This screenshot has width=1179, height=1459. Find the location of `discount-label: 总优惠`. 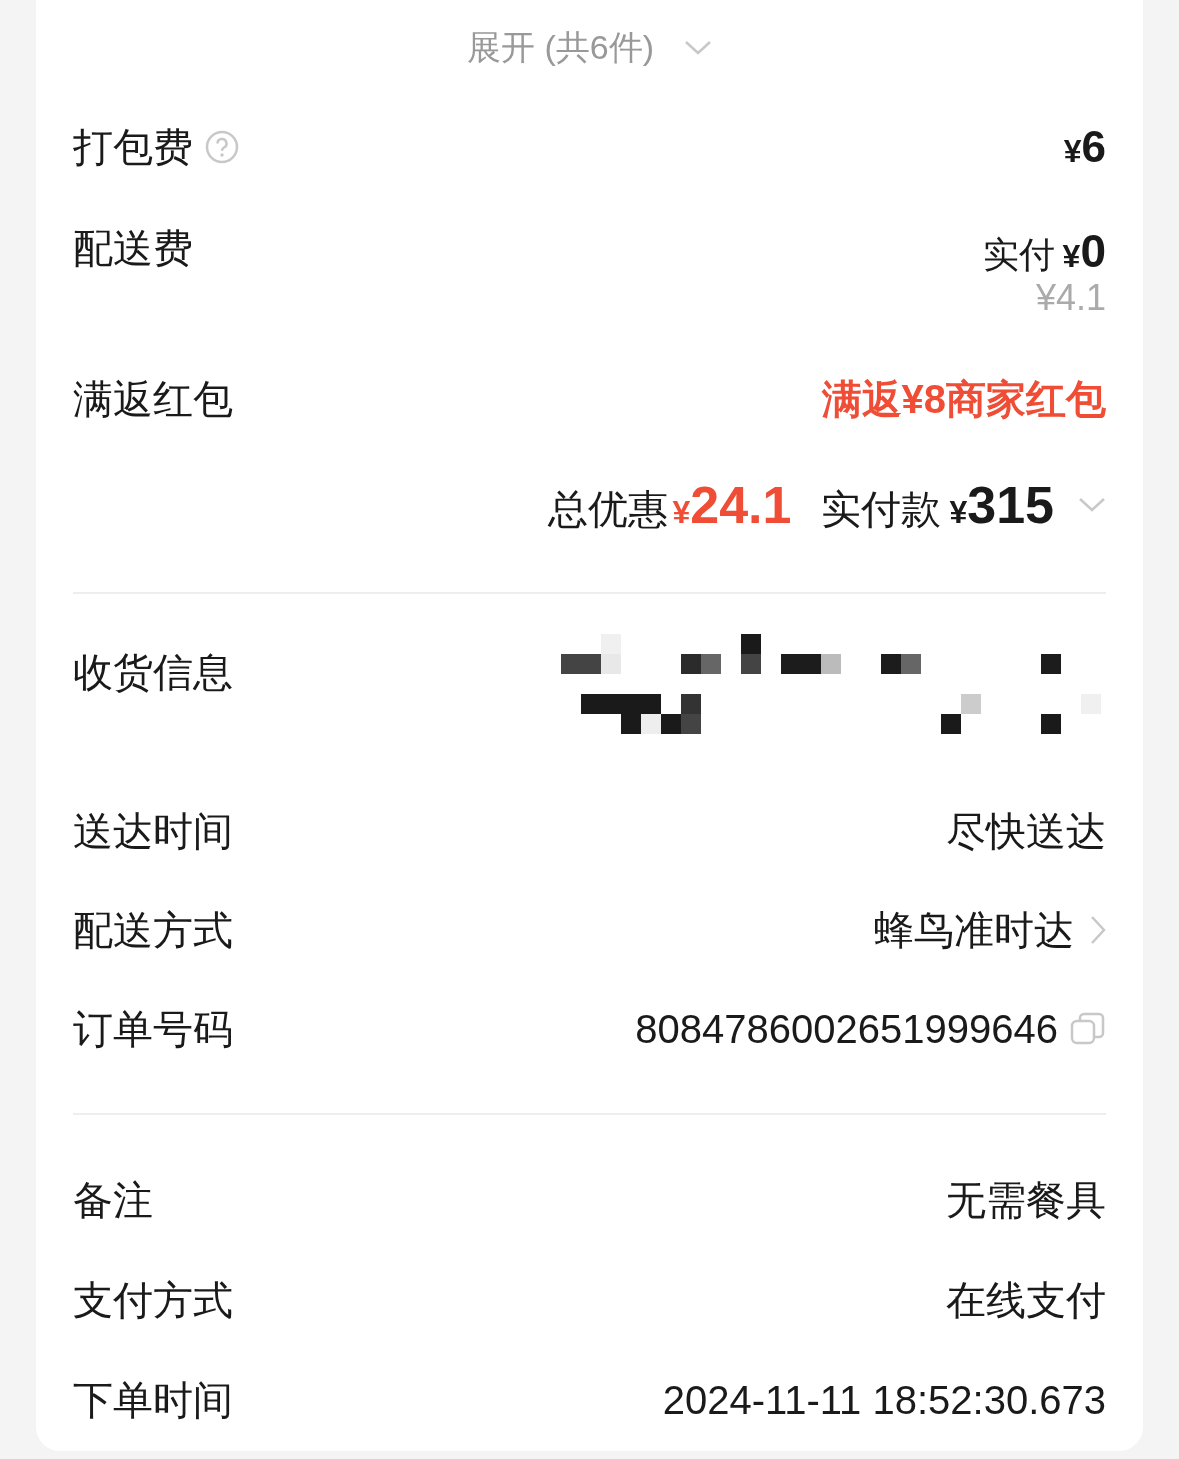

discount-label: 总优惠 is located at coordinates (608, 509).